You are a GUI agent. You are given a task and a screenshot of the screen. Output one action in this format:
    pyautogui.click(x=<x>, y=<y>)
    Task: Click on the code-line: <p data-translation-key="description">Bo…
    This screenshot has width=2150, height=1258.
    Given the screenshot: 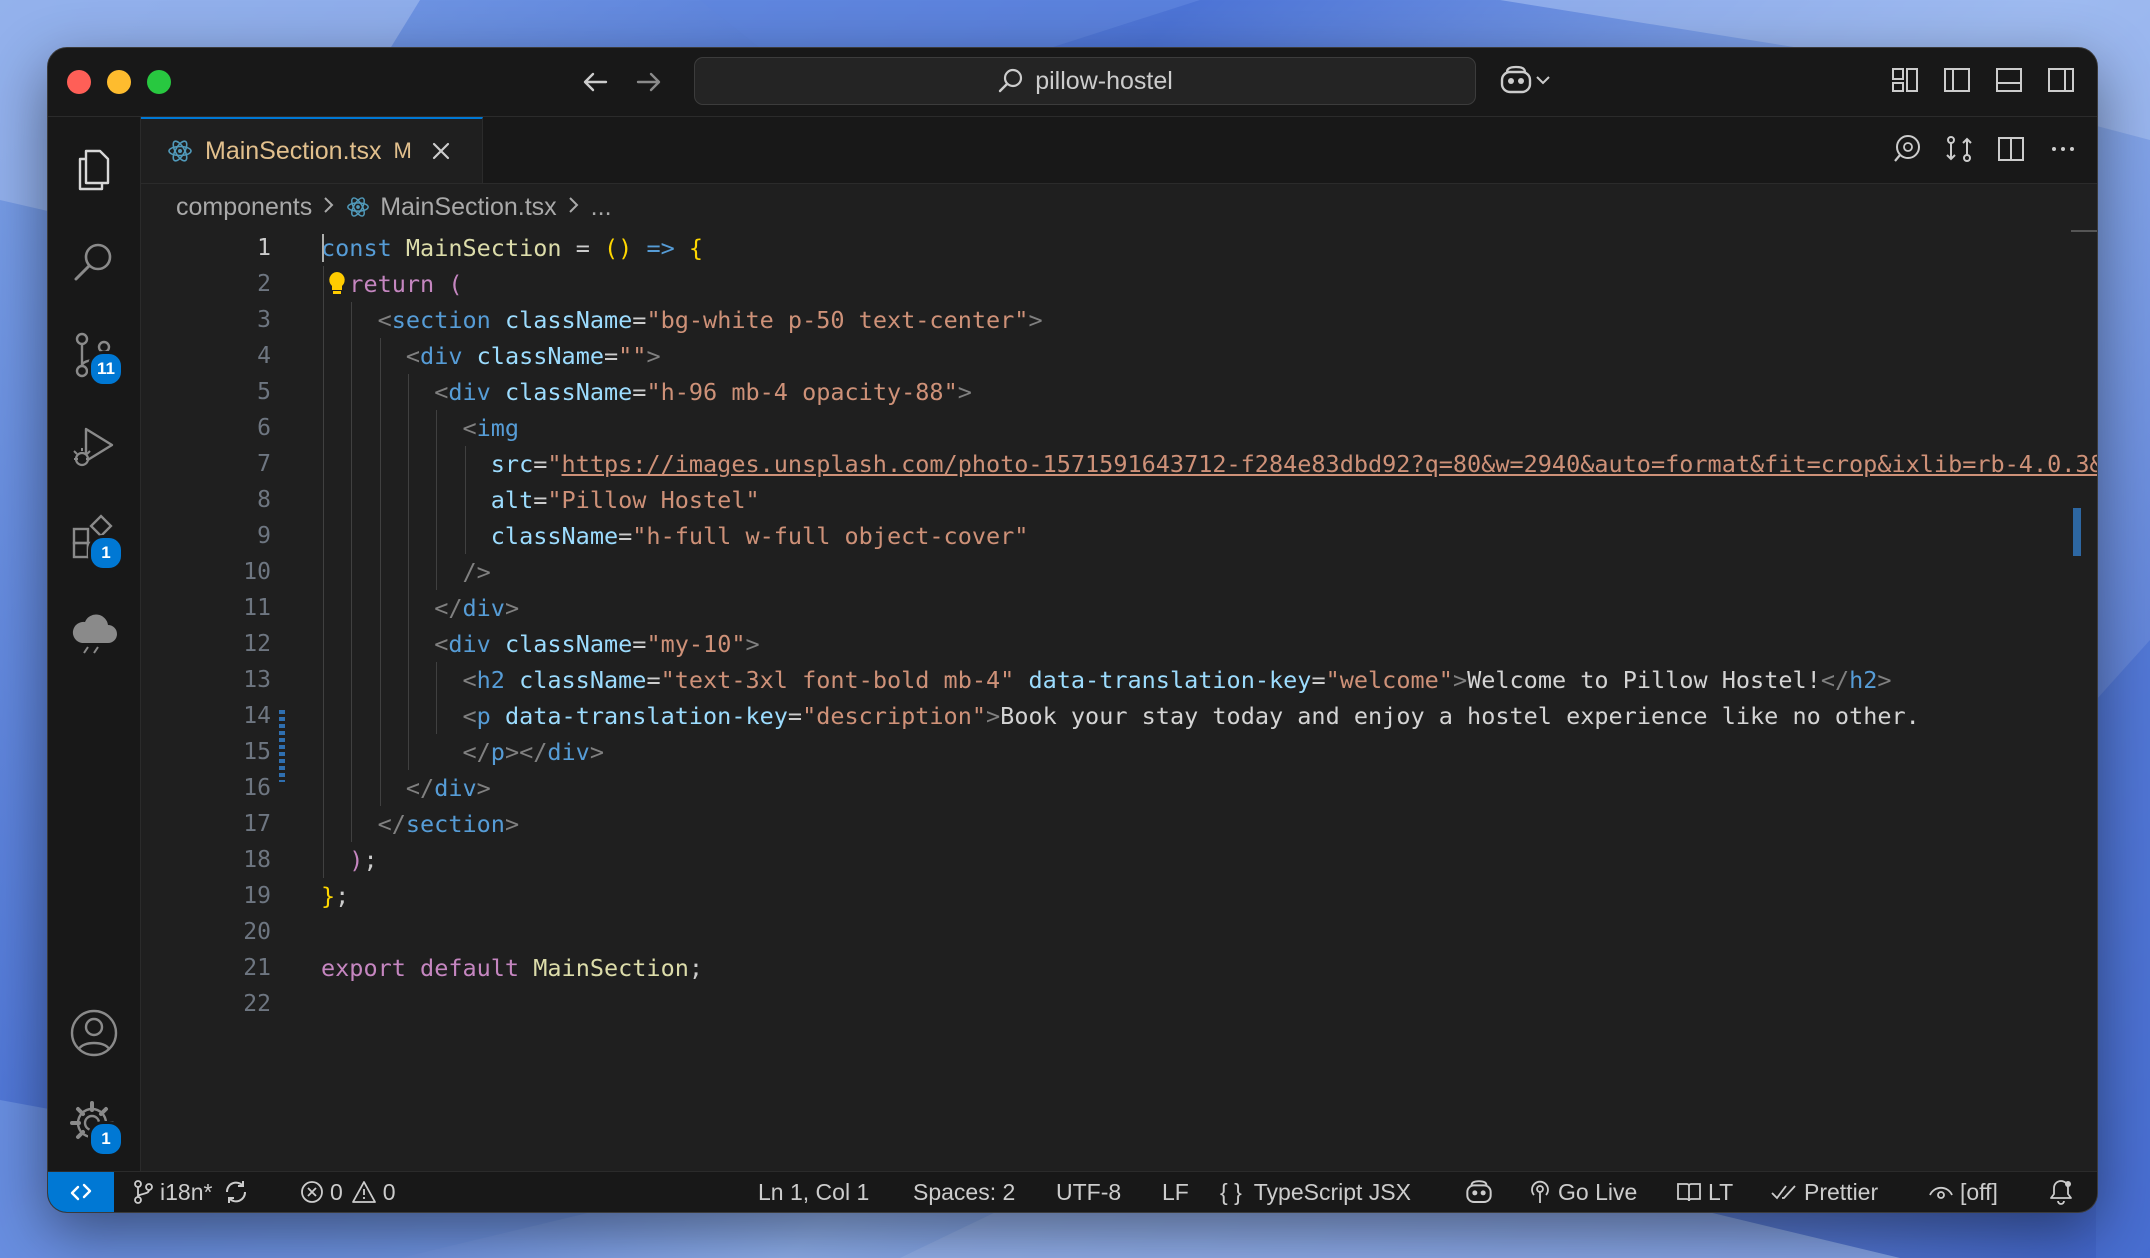 What is the action you would take?
    pyautogui.click(x=1120, y=716)
    